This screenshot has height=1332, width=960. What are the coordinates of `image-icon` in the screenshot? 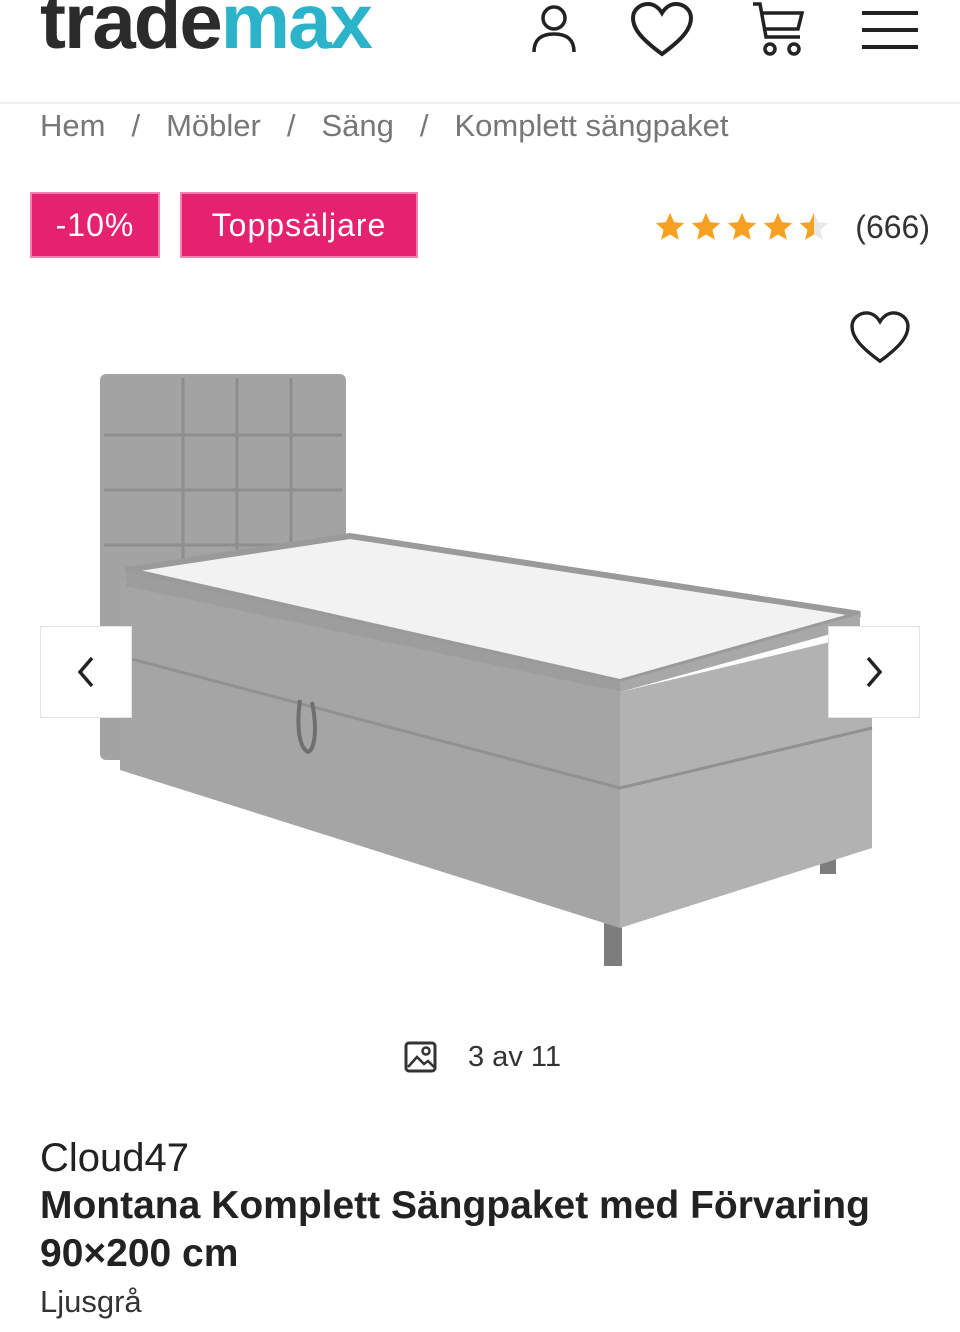 It's located at (420, 1057).